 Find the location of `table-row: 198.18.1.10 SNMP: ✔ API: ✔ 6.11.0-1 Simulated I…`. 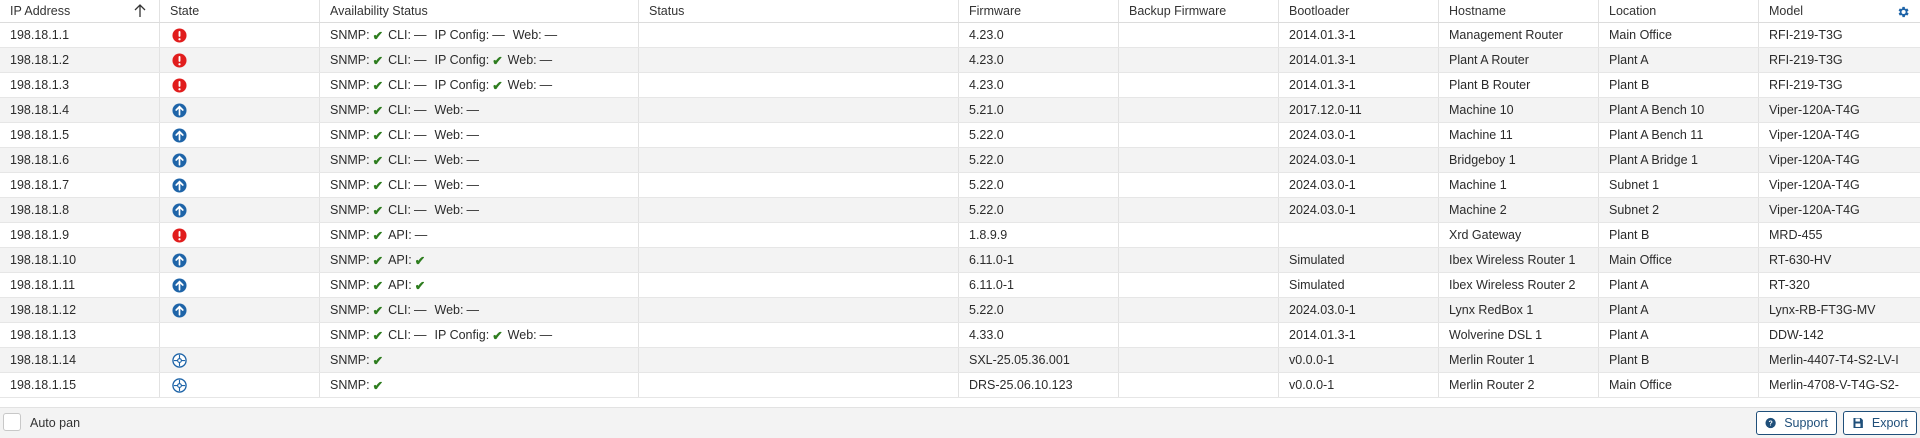

table-row: 198.18.1.10 SNMP: ✔ API: ✔ 6.11.0-1 Simulated I… is located at coordinates (960, 260).